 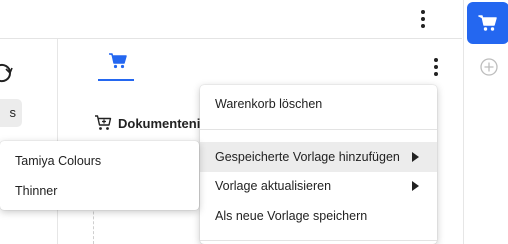 What do you see at coordinates (436, 67) in the screenshot?
I see `cart-options-icon` at bounding box center [436, 67].